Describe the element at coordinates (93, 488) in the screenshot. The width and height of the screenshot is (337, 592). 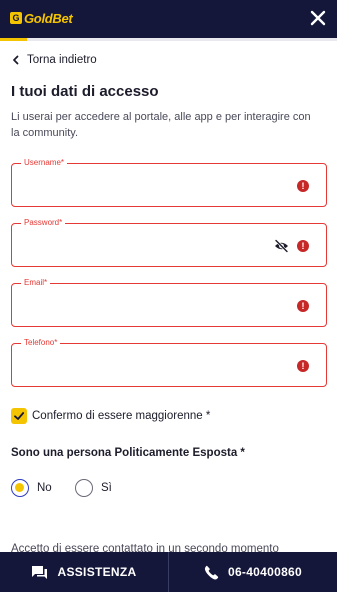
I see `pep-option-si: Sì` at that location.